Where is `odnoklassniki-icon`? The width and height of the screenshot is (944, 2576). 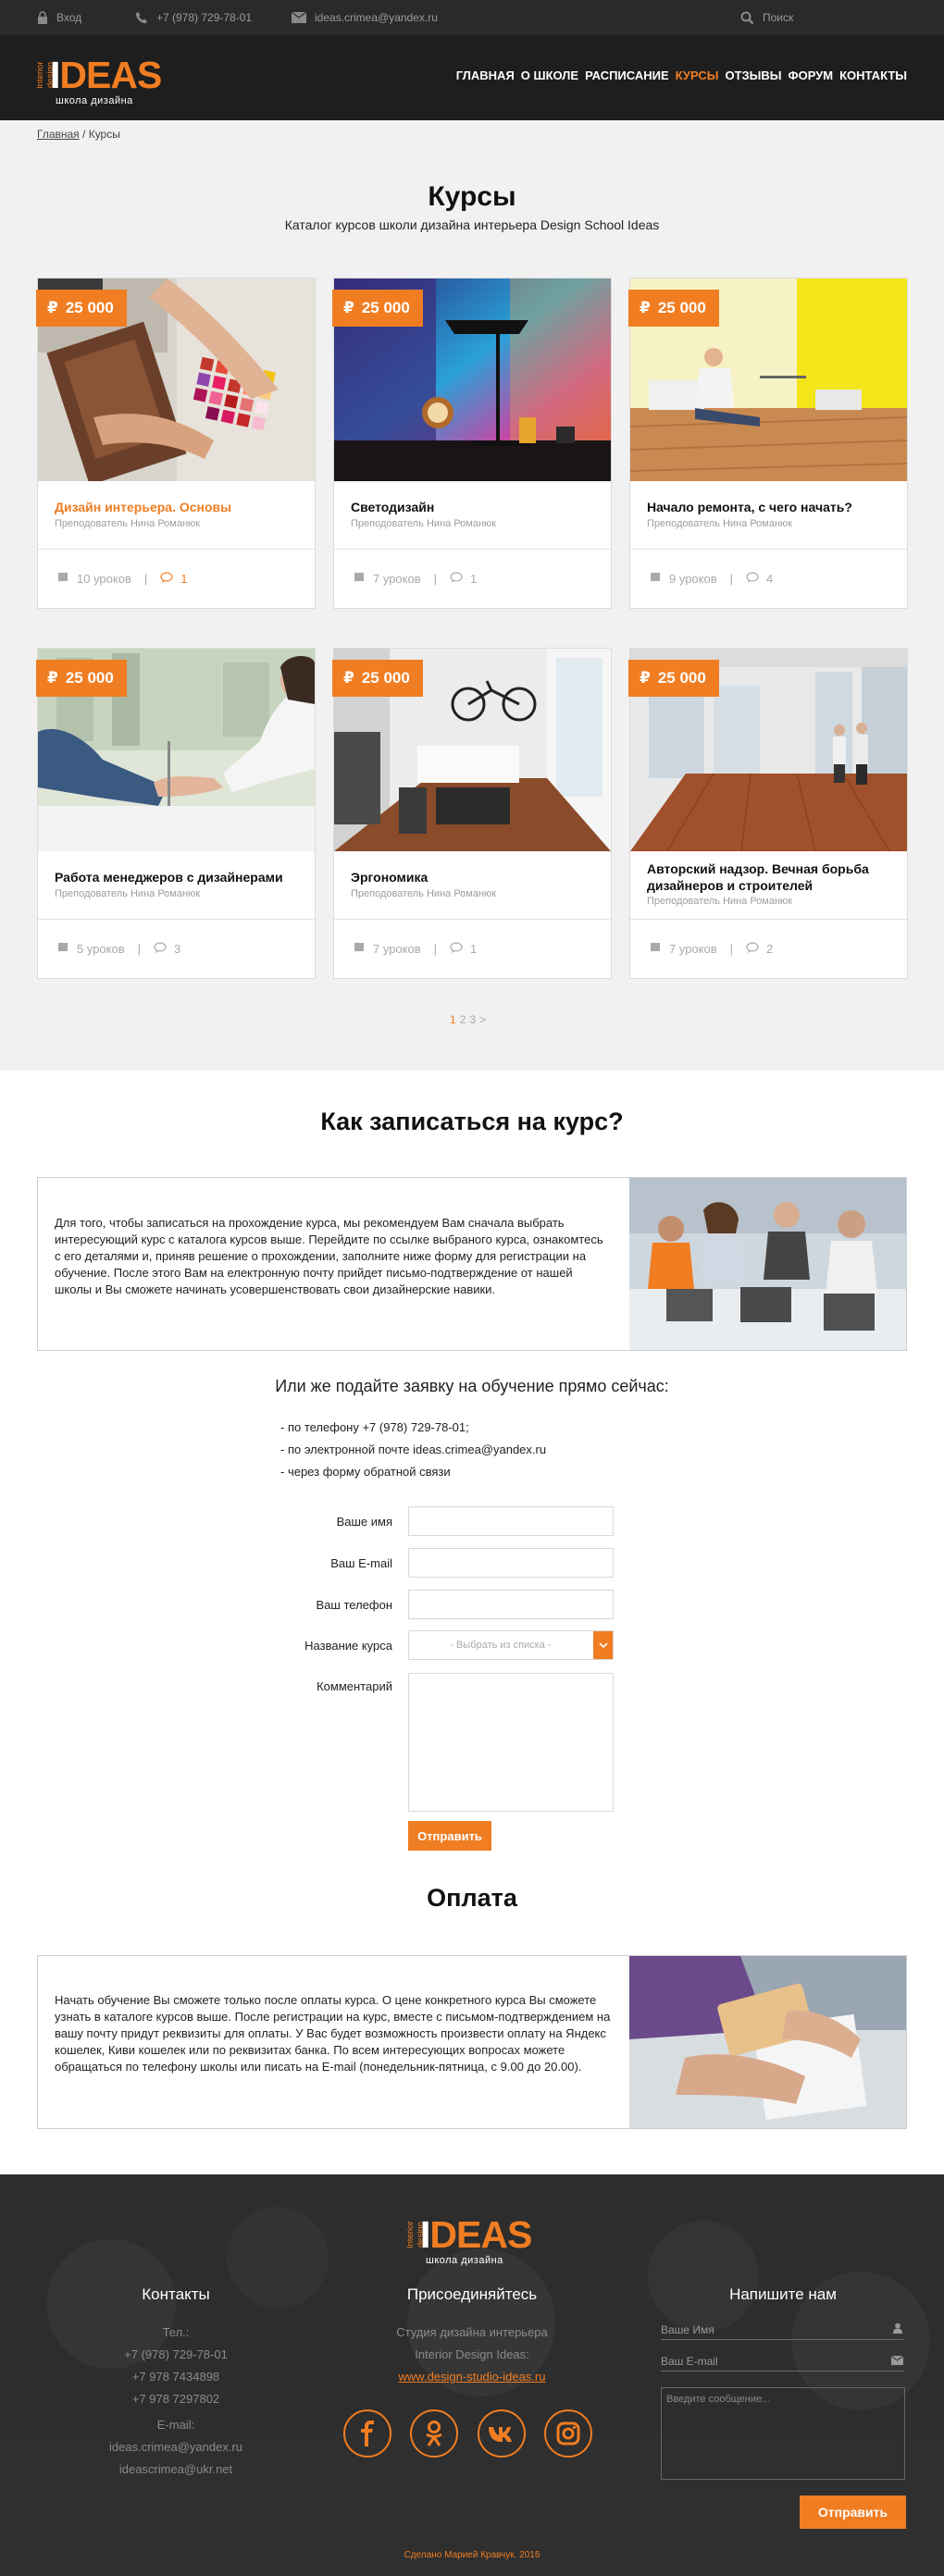
odnoklassniki-icon is located at coordinates (434, 2434).